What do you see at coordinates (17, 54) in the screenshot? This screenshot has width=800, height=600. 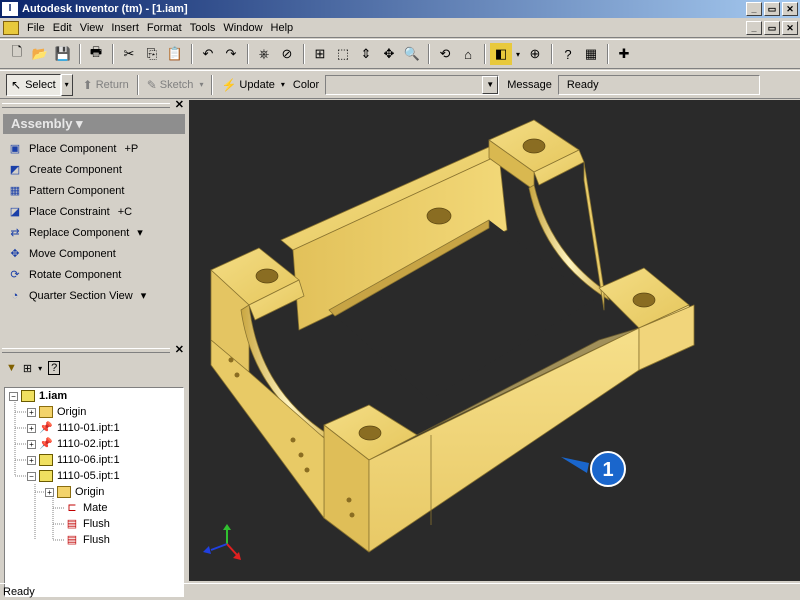 I see `new-icon: 🗋` at bounding box center [17, 54].